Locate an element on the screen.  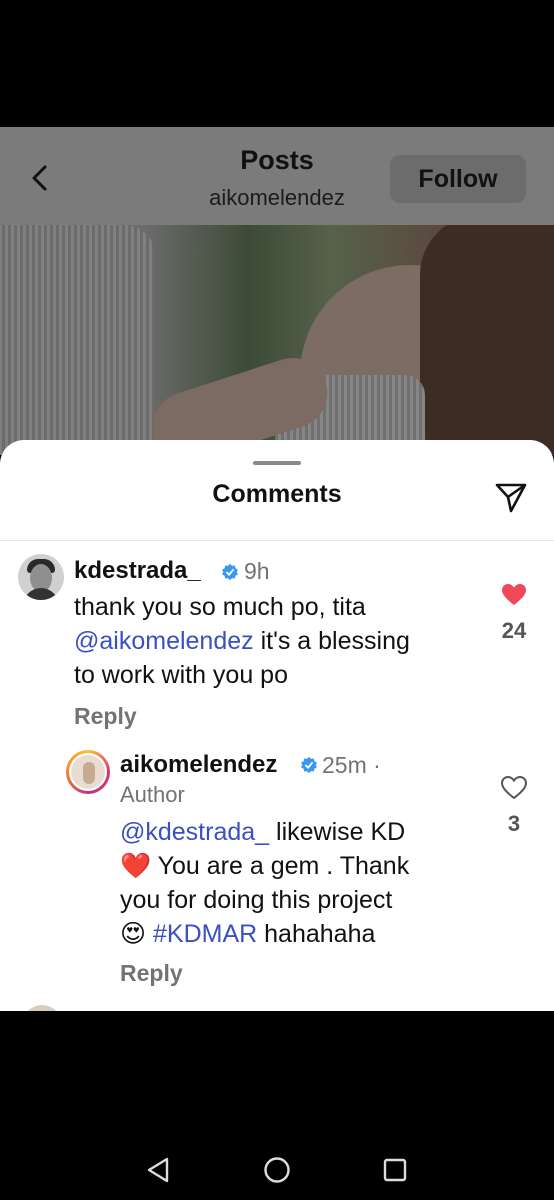
like-count: 24 is located at coordinates (514, 630).